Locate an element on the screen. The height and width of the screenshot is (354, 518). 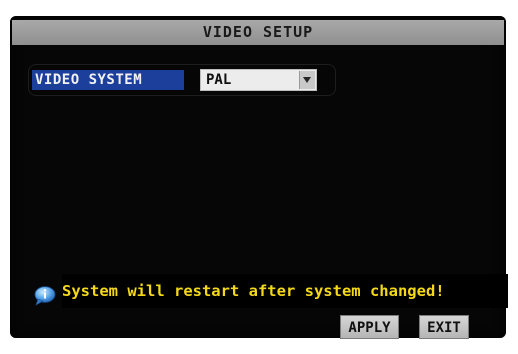
apply-button: APPLY is located at coordinates (369, 327).